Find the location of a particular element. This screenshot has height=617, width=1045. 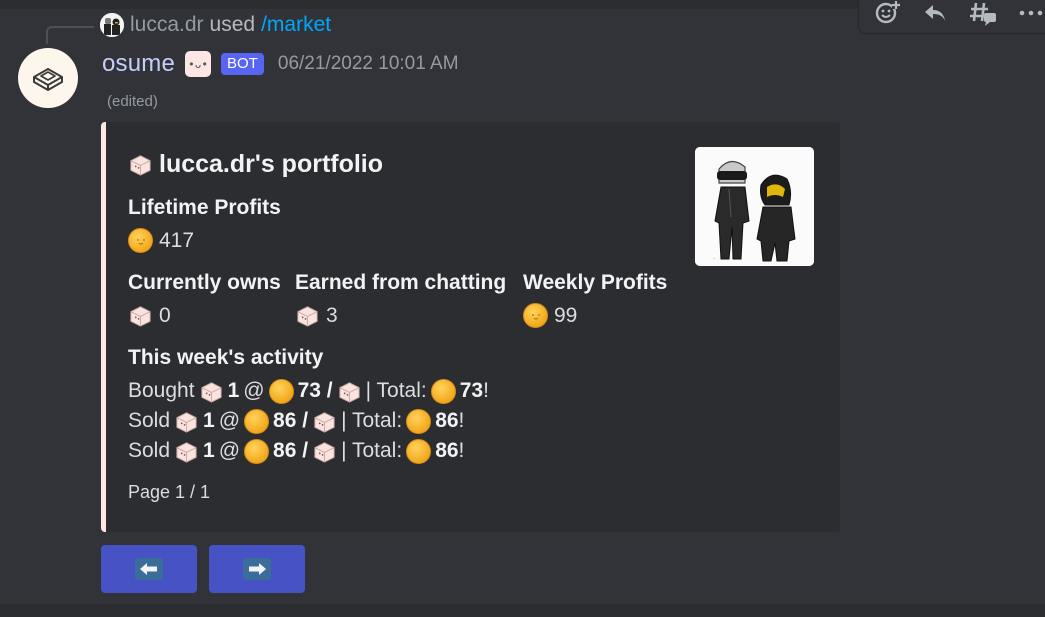

left-arrow-icon is located at coordinates (149, 569).